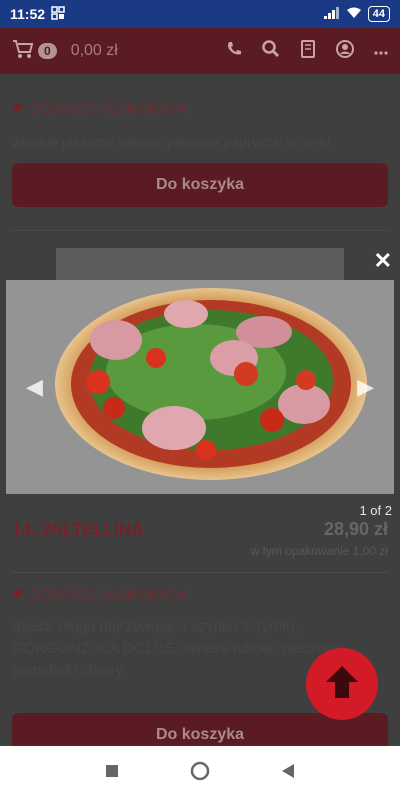 This screenshot has height=800, width=400. What do you see at coordinates (365, 387) in the screenshot?
I see `next-image-arrow: ▶` at bounding box center [365, 387].